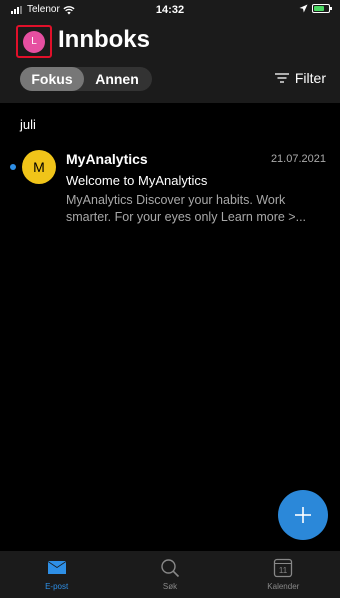 Image resolution: width=340 pixels, height=598 pixels. I want to click on sender-name: MyAnalytics, so click(107, 159).